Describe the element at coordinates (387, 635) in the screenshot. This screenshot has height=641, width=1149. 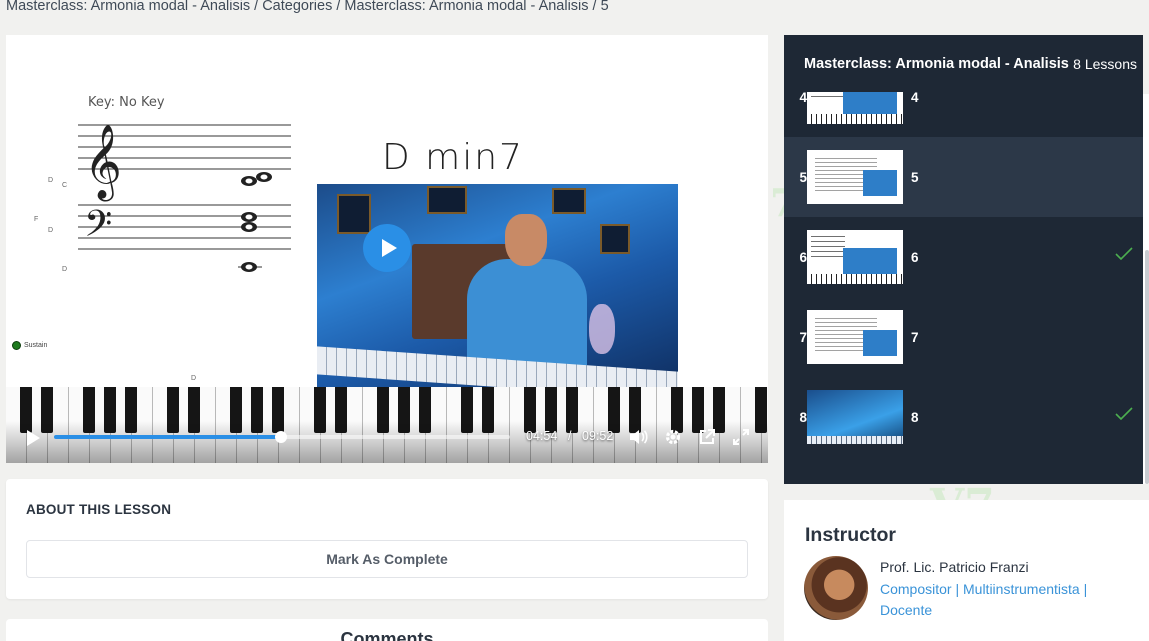
I see `comments-heading: Comments` at that location.